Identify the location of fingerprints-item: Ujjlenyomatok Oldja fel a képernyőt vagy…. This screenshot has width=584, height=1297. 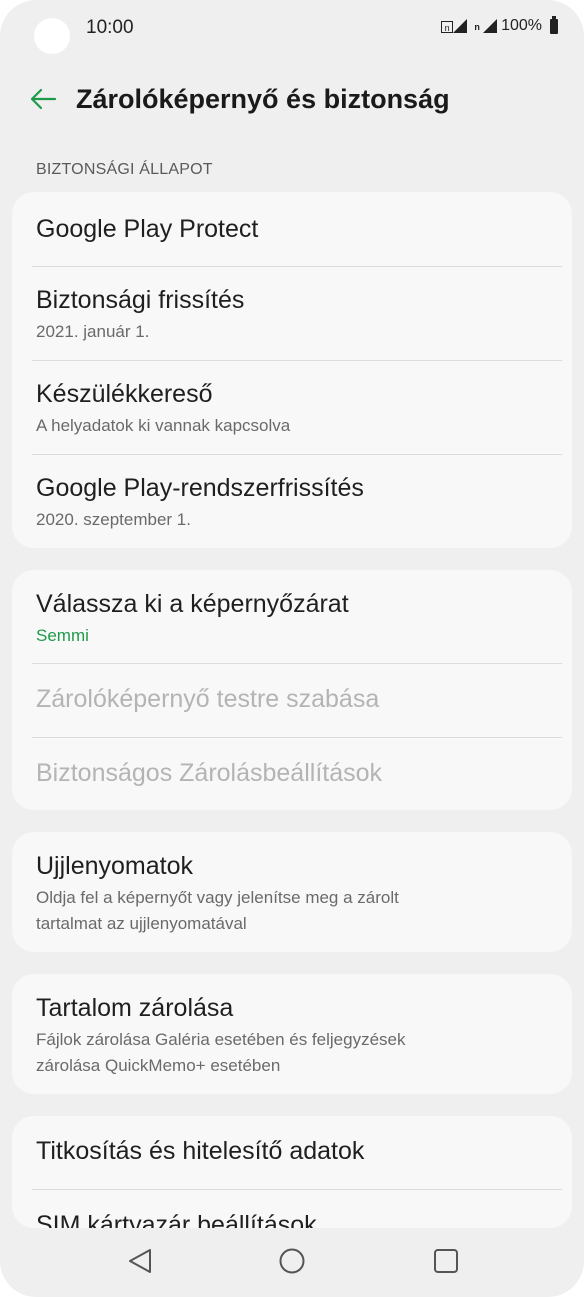
(292, 892).